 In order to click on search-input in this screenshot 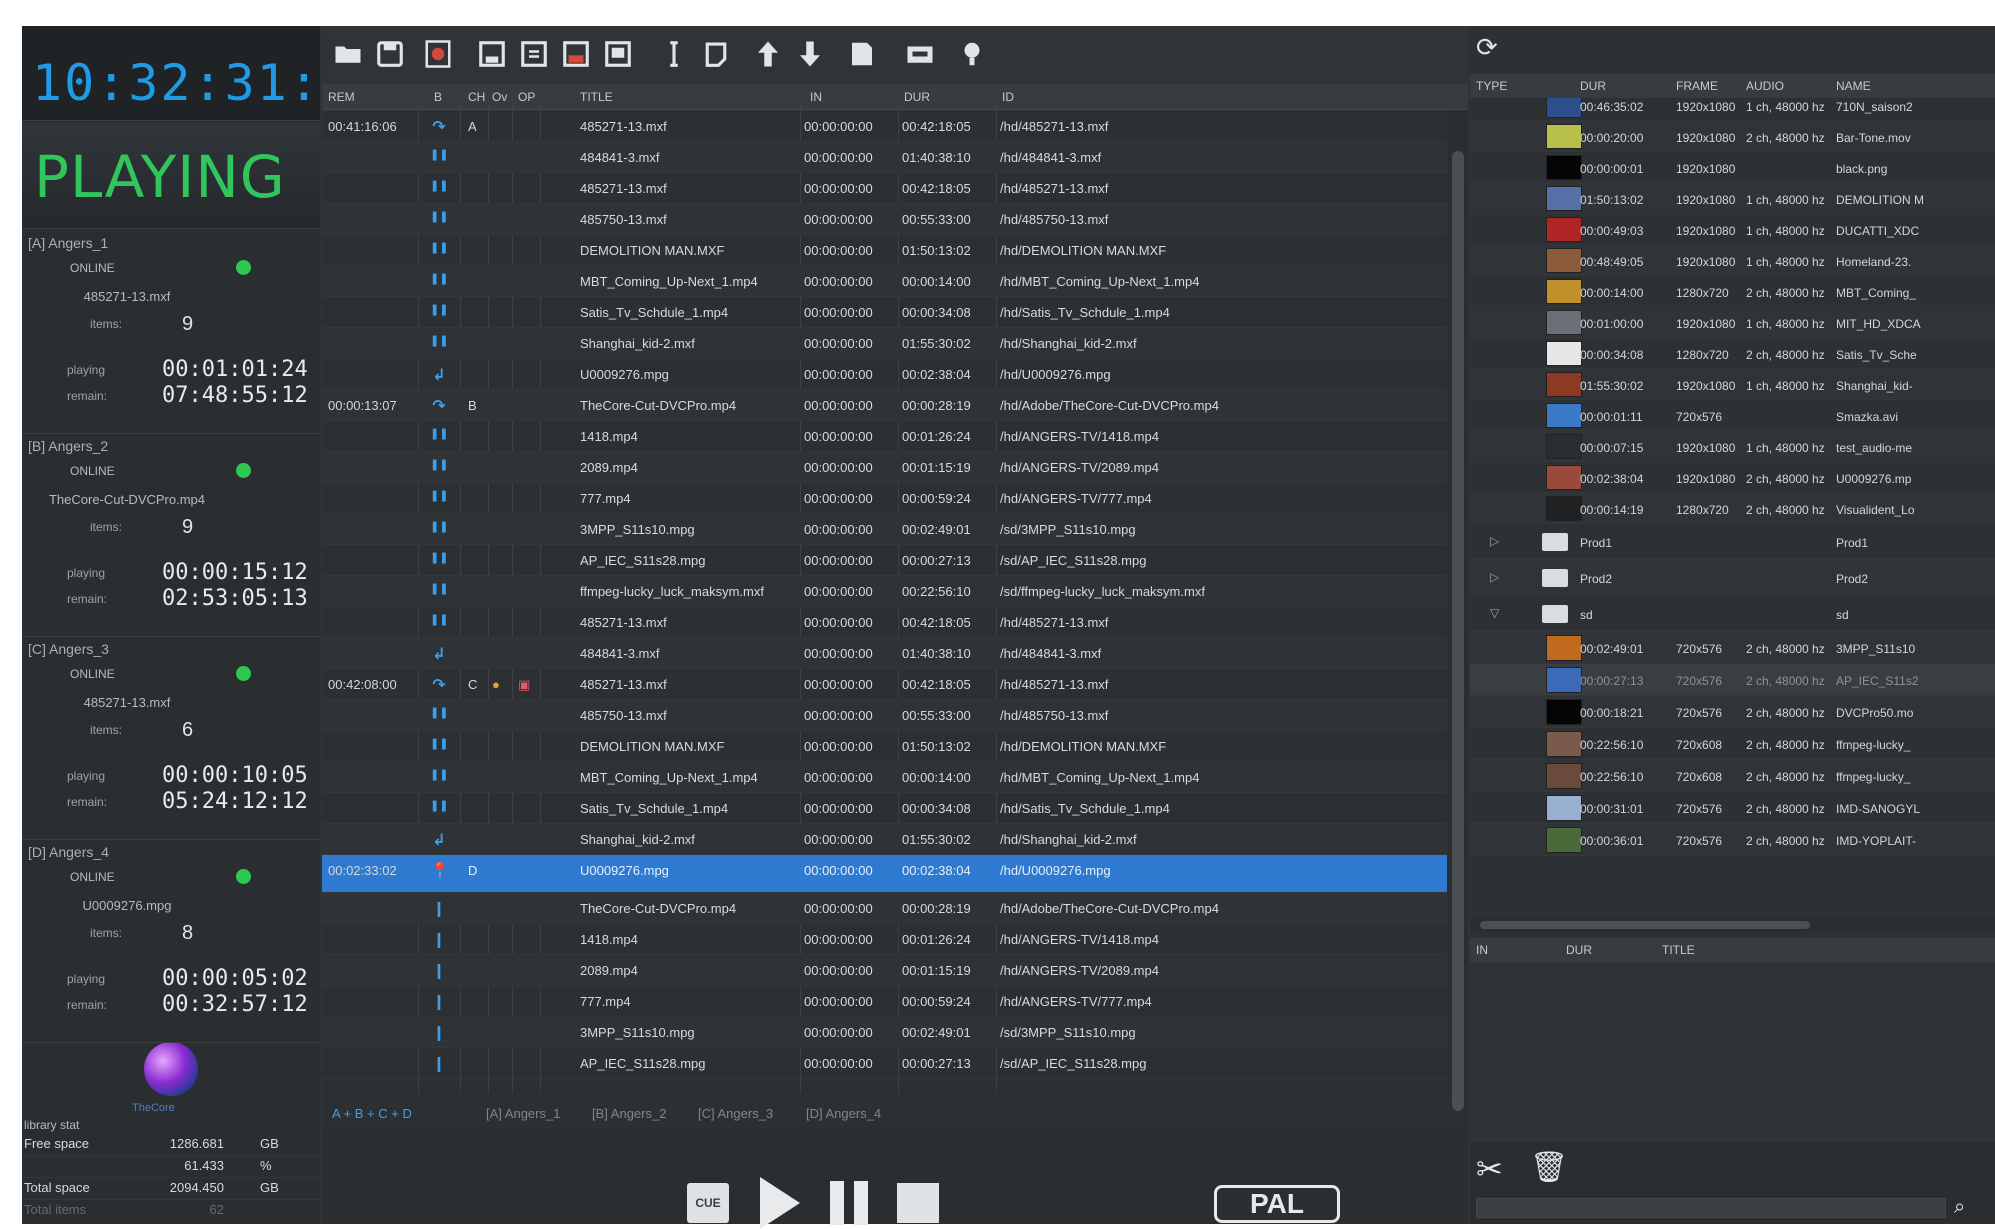, I will do `click(1711, 1208)`.